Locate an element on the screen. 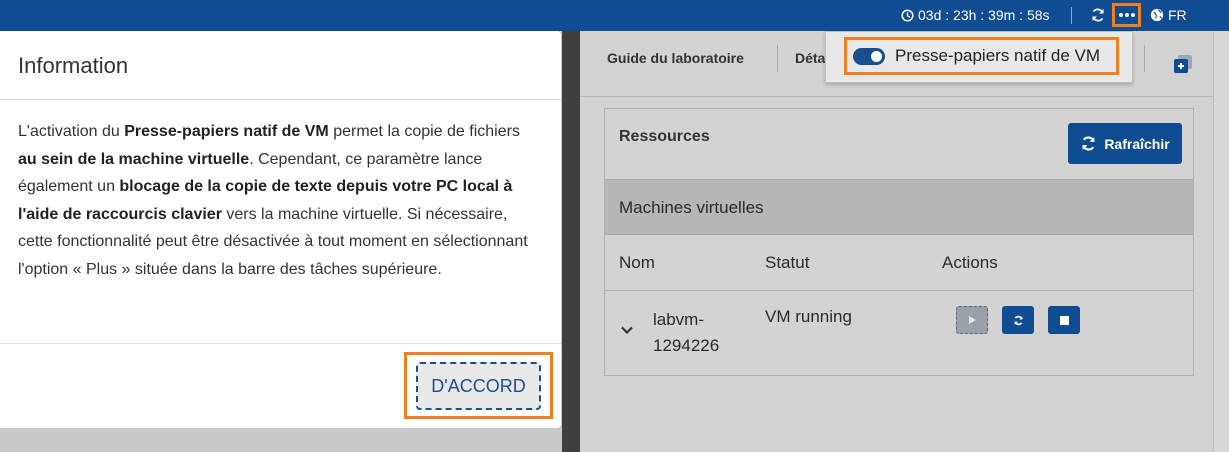  body-bold-text: au sein de la machine virtuelle is located at coordinates (134, 159).